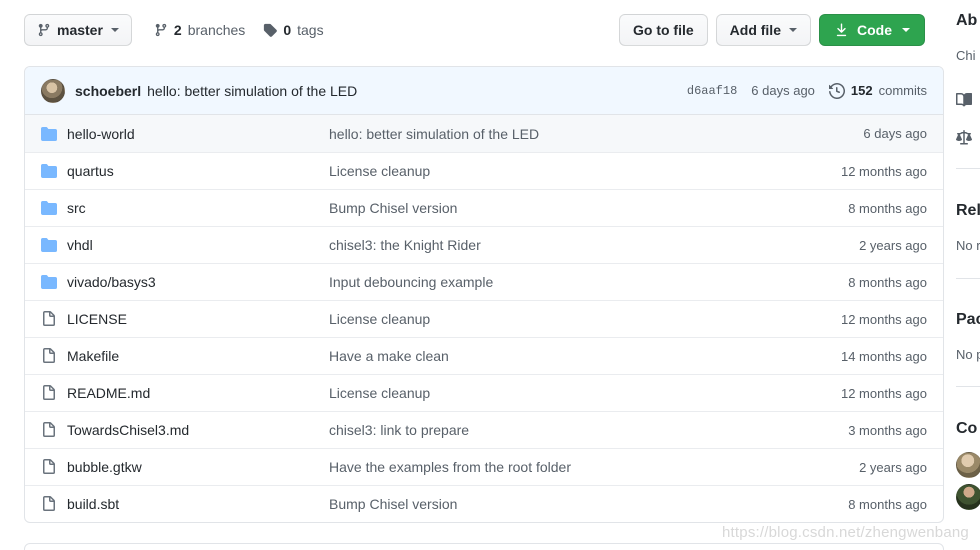  I want to click on commit-meta: d6aaf18 6 days ago 152 commits, so click(807, 90).